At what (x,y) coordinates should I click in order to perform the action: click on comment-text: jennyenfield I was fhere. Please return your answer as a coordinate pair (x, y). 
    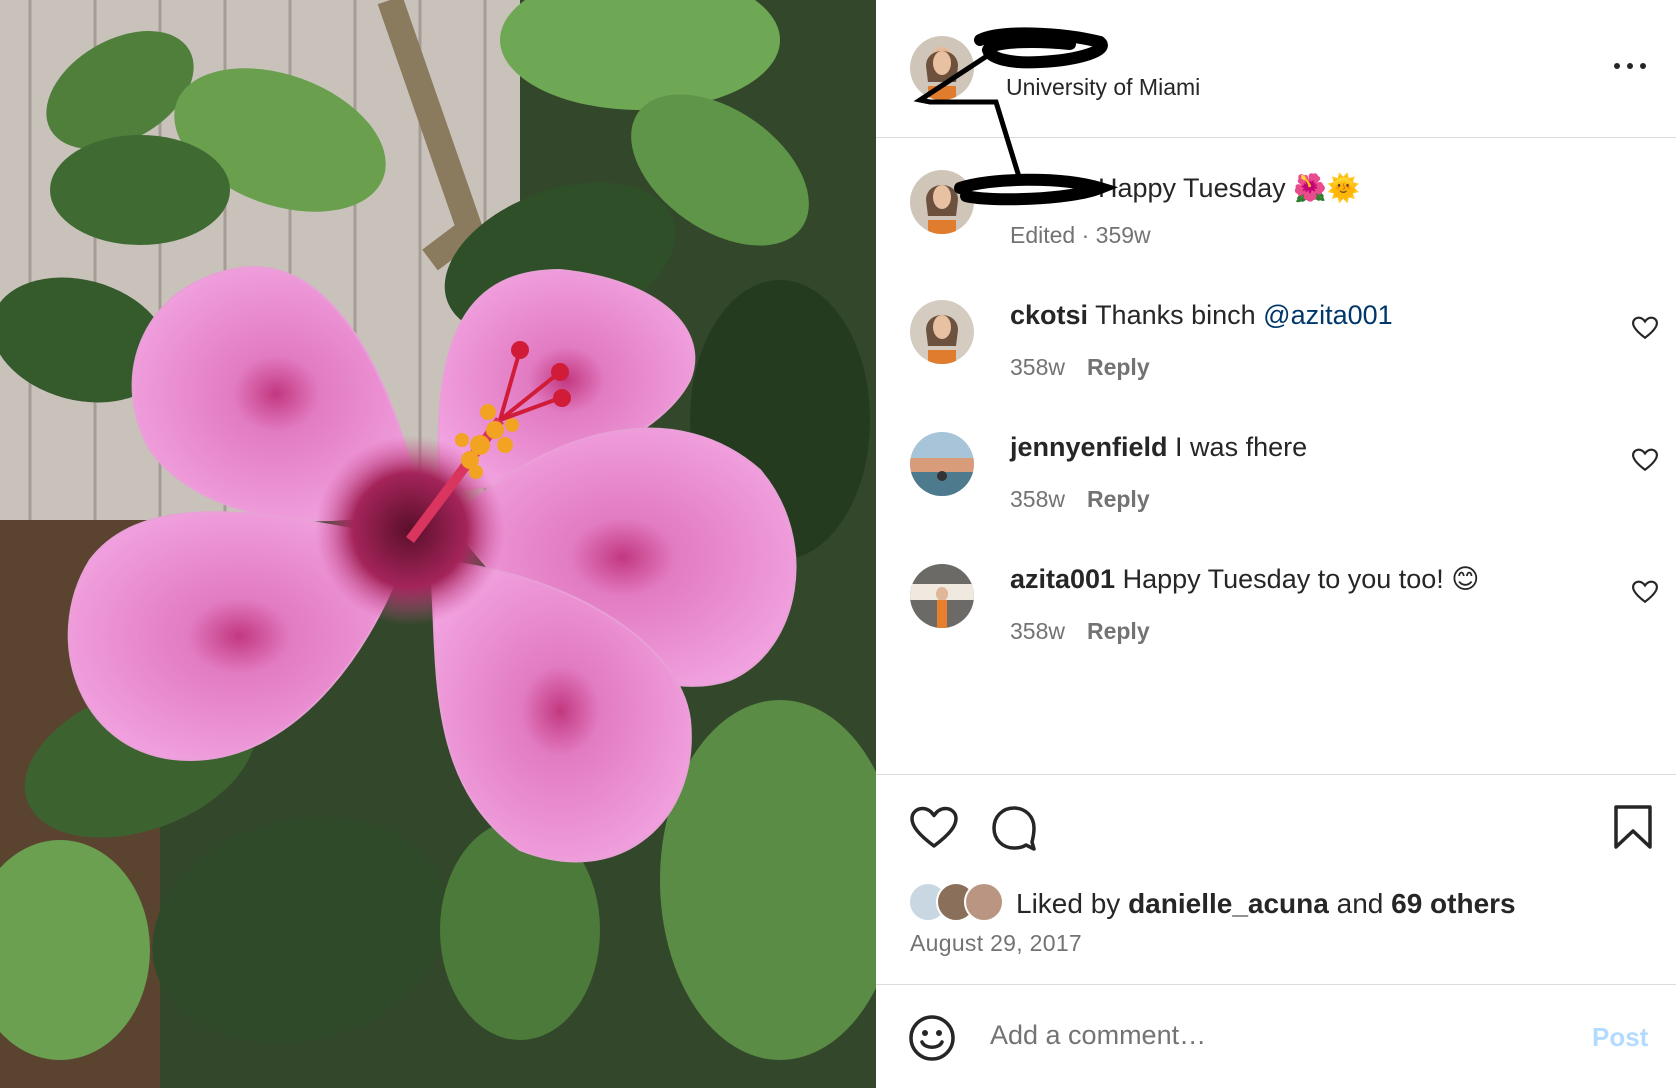
    Looking at the image, I should click on (1158, 447).